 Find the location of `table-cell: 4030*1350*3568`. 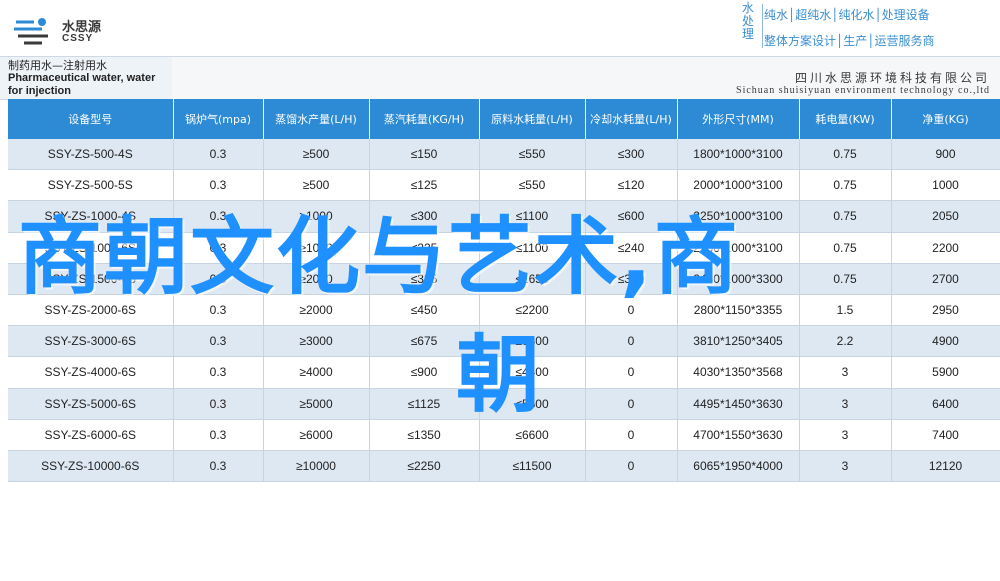

table-cell: 4030*1350*3568 is located at coordinates (738, 372).